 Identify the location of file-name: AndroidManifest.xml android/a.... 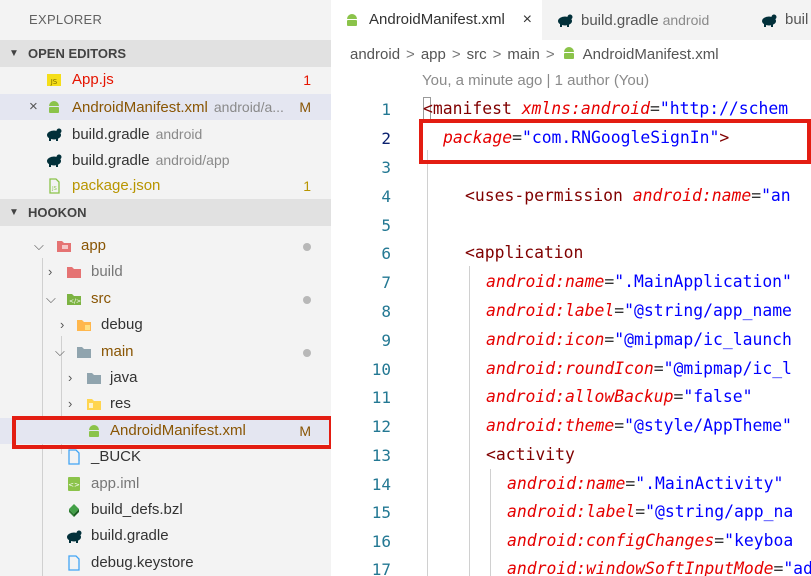
(178, 107).